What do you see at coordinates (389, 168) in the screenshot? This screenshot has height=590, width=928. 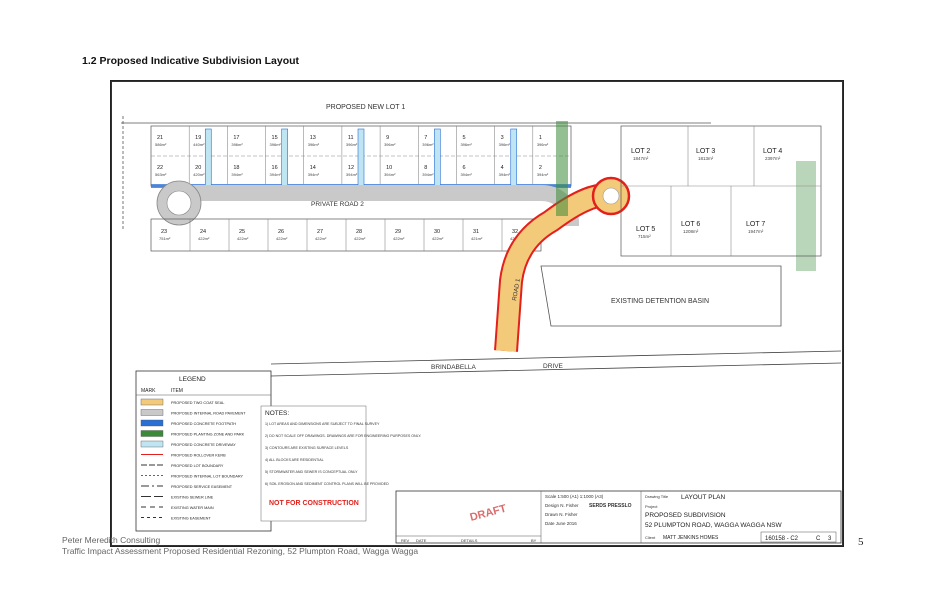 I see `lot-number: 10` at bounding box center [389, 168].